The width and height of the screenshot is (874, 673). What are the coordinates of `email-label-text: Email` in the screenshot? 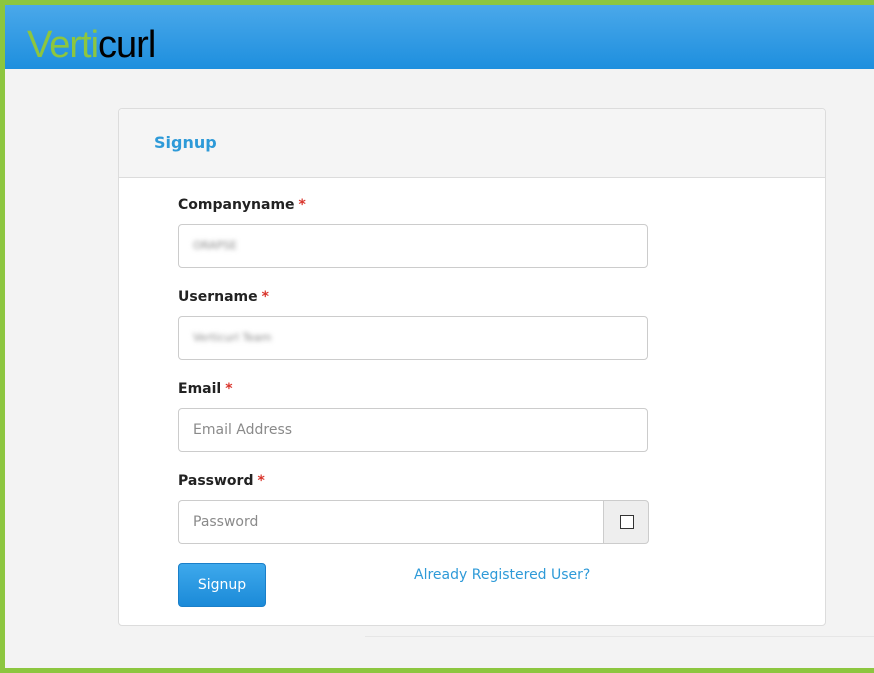 It's located at (200, 389).